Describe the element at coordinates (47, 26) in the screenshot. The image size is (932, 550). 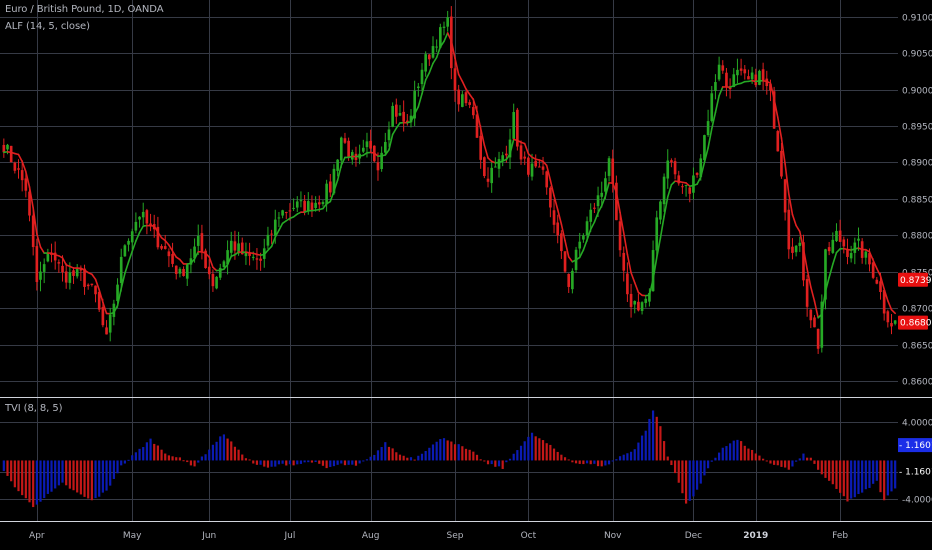
I see `alf-indicator-label: ALF (14, 5, close)` at that location.